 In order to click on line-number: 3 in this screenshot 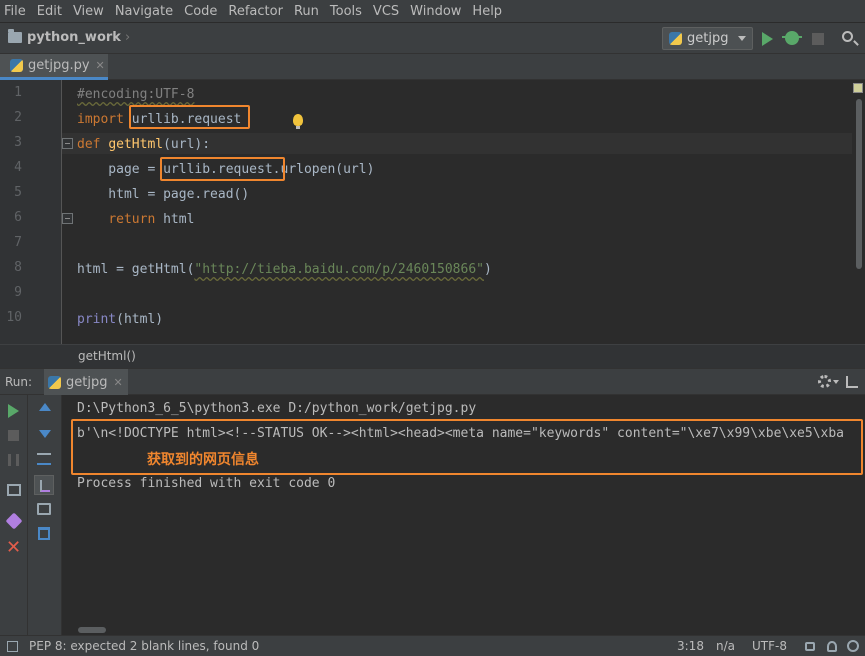, I will do `click(18, 142)`.